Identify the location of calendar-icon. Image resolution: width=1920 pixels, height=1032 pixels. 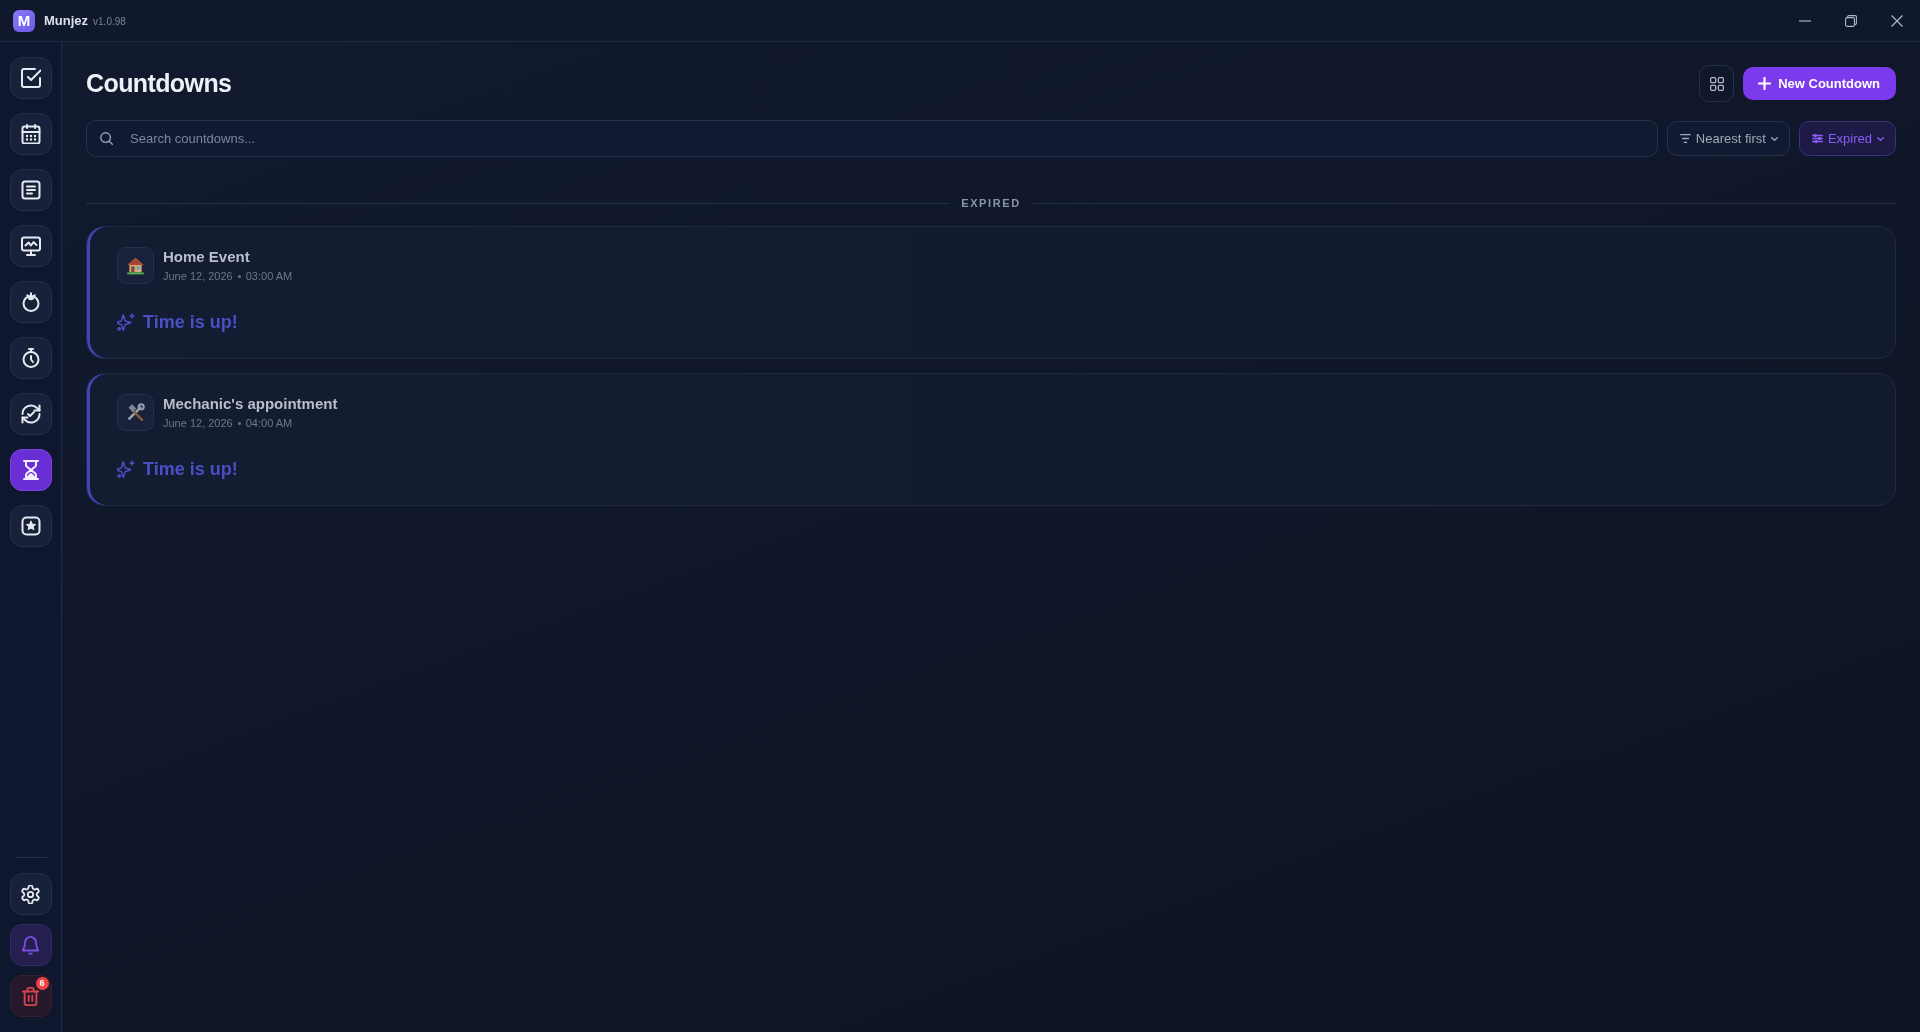
(30, 134).